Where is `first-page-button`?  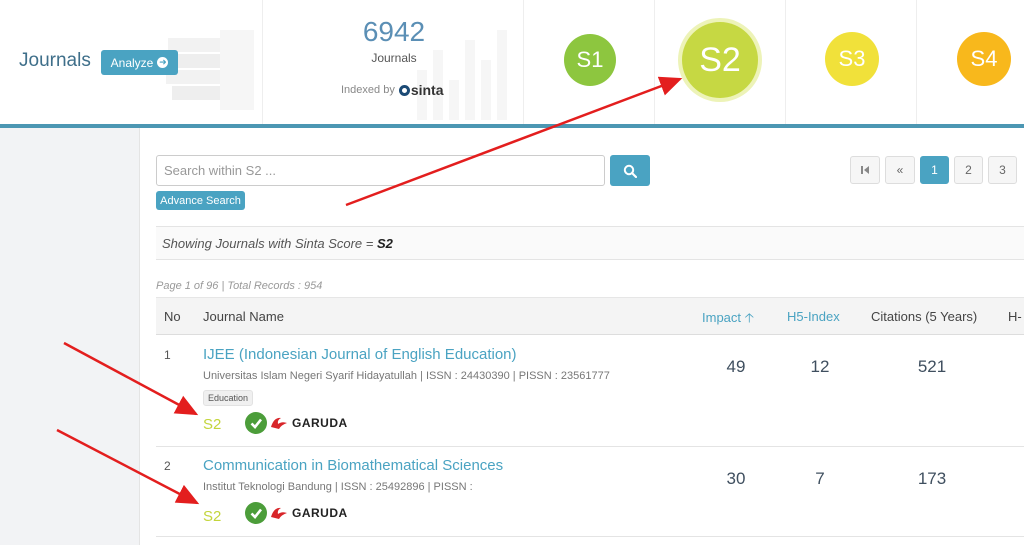
first-page-button is located at coordinates (865, 170).